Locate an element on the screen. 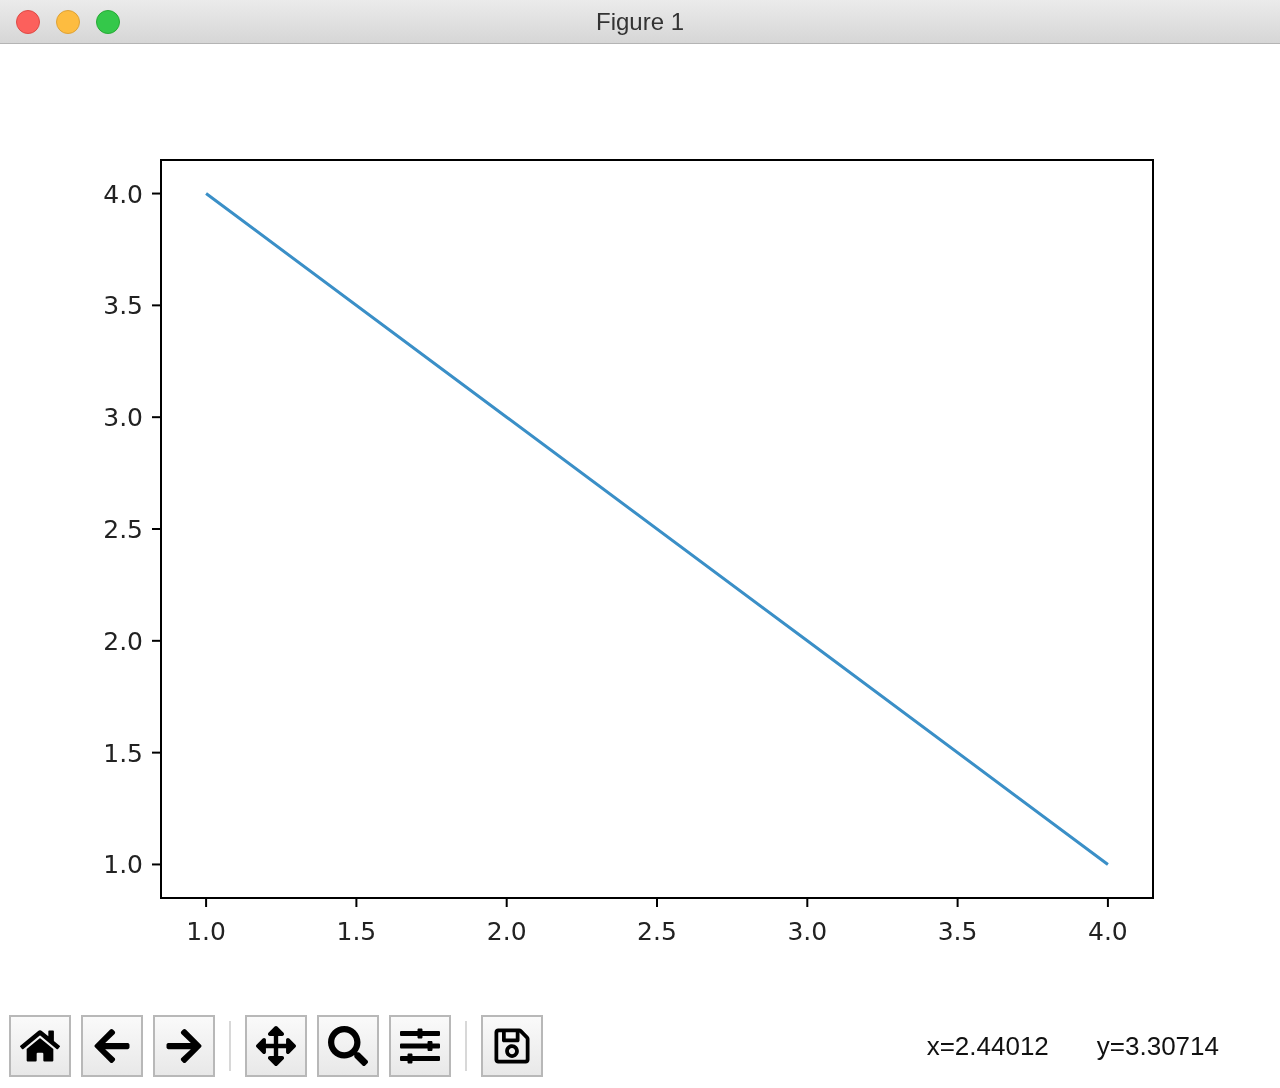  save-icon is located at coordinates (512, 1046).